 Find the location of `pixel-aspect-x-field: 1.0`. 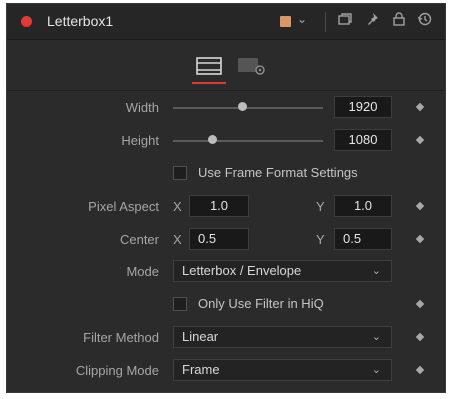

pixel-aspect-x-field: 1.0 is located at coordinates (219, 206).